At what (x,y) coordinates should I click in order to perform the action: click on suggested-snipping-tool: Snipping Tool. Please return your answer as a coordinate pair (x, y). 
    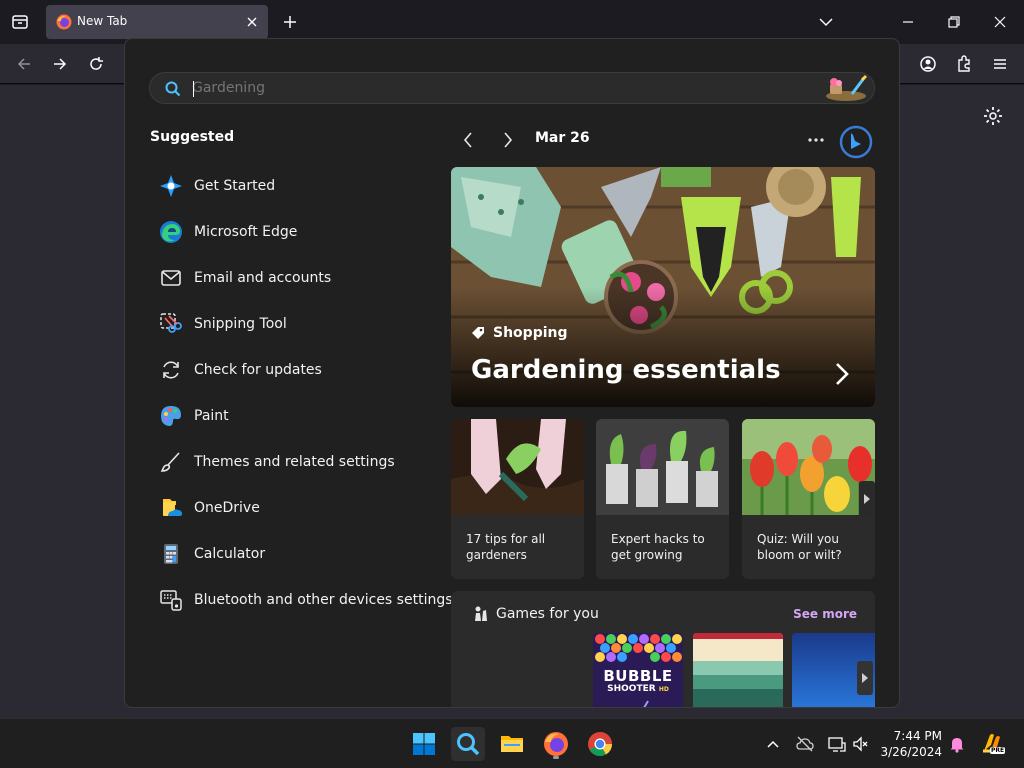
    Looking at the image, I should click on (304, 324).